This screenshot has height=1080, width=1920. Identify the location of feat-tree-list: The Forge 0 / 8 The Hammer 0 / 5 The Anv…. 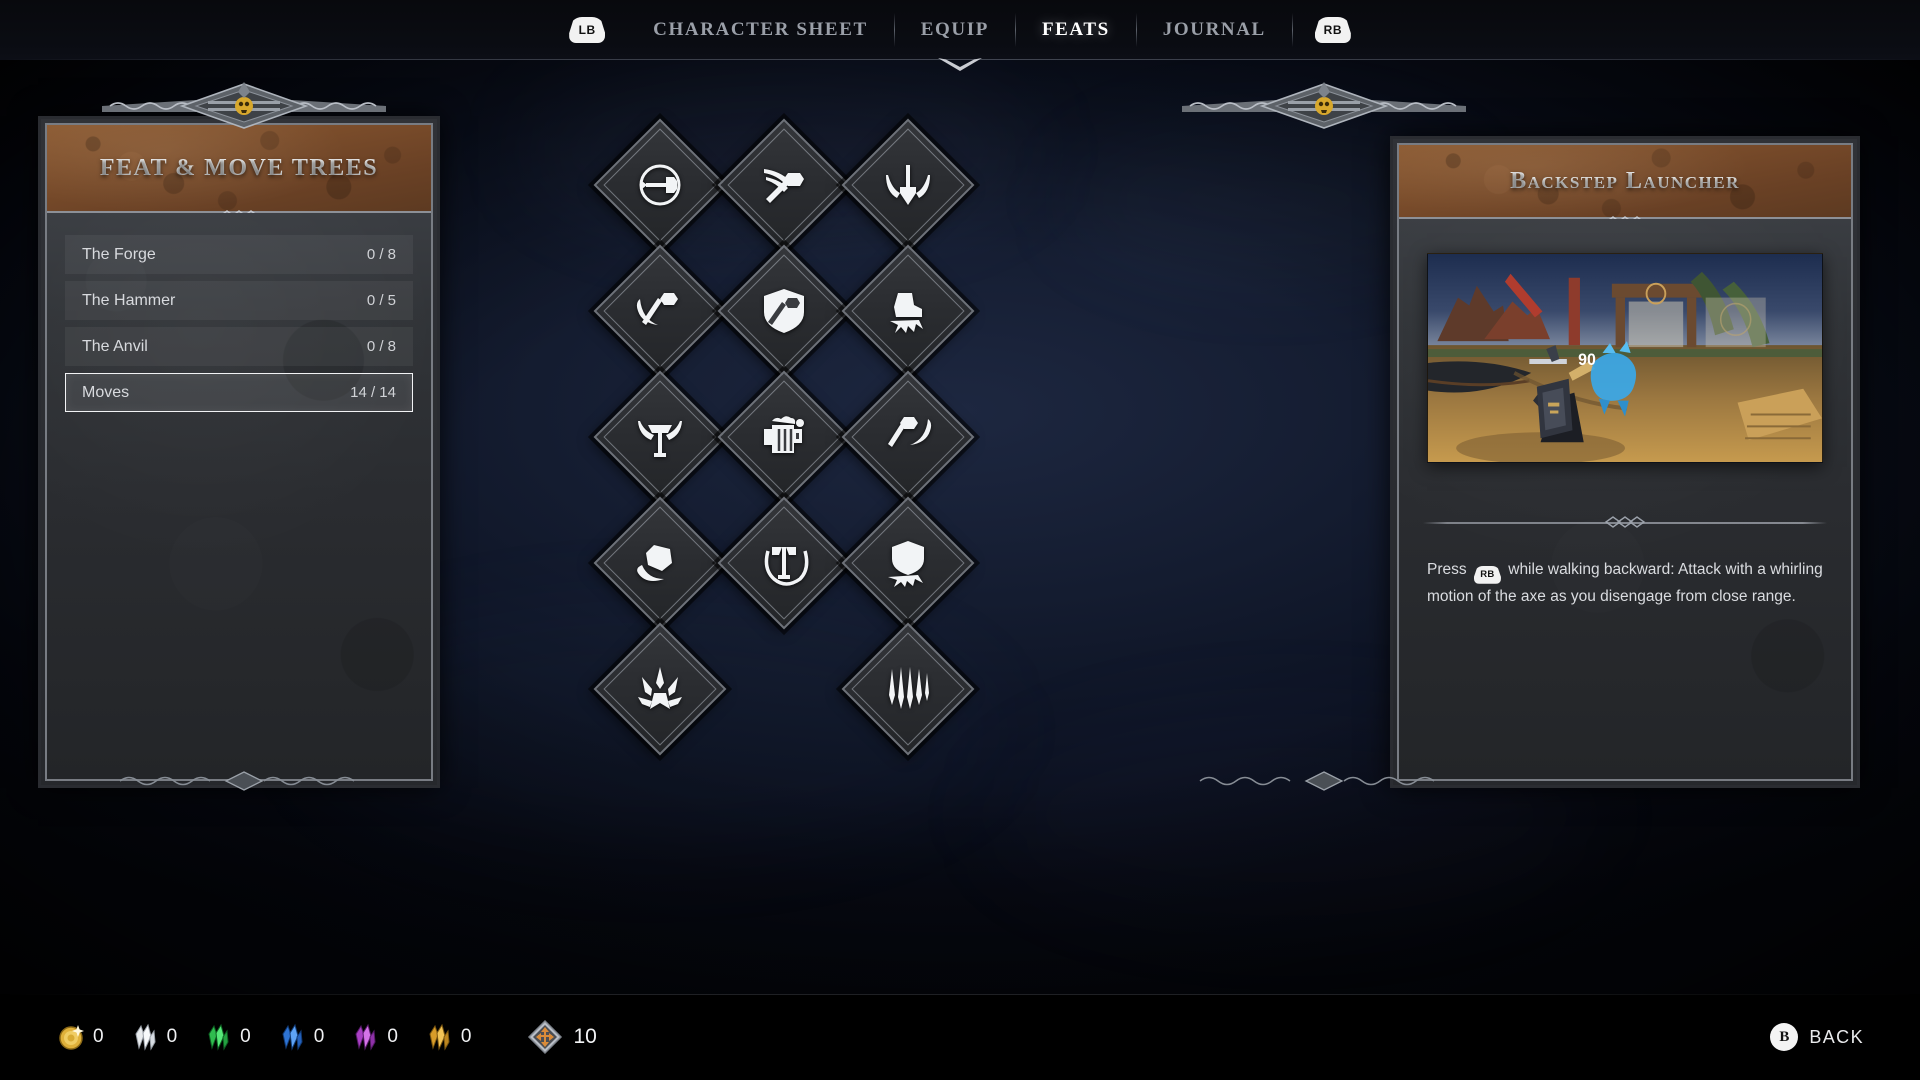
(239, 327).